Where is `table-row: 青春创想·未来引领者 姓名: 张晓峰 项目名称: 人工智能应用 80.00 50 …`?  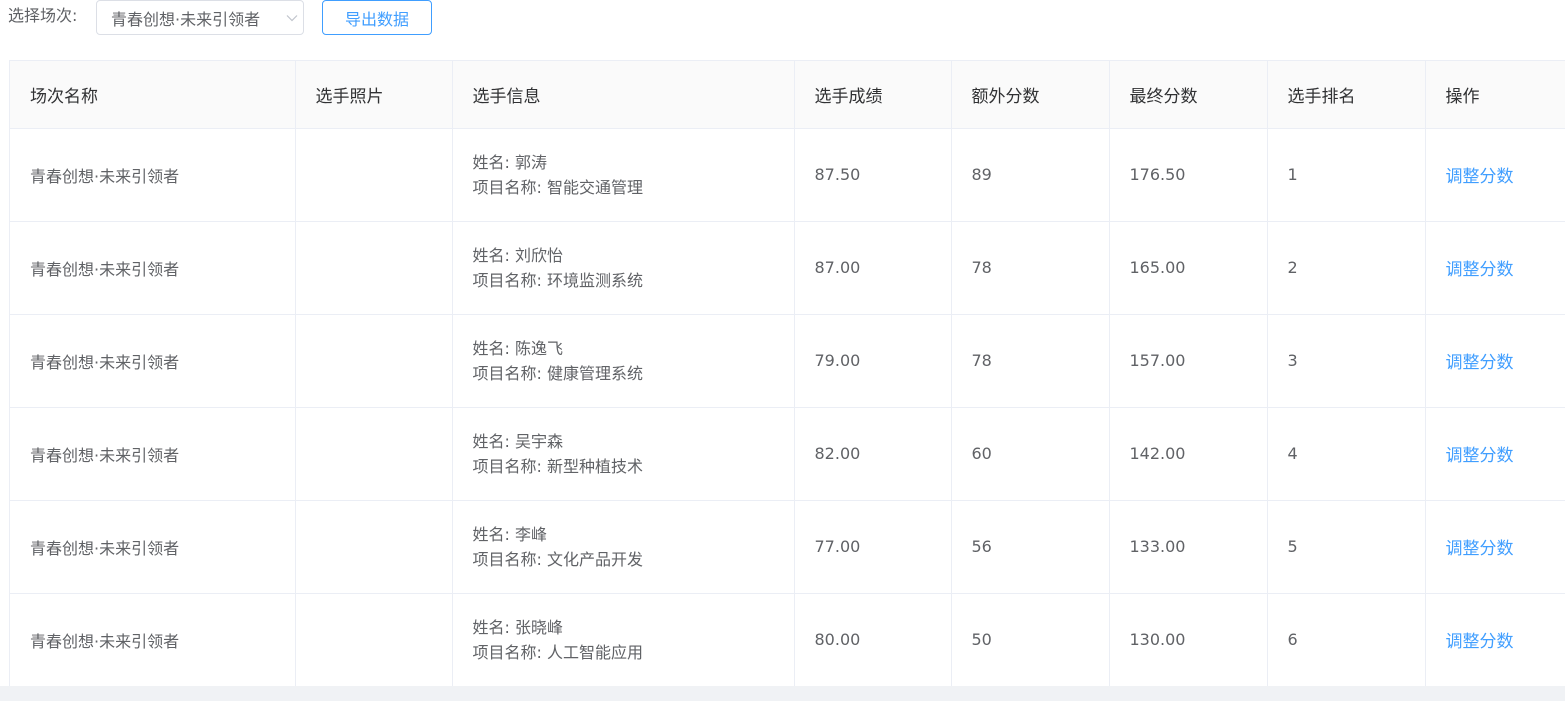 table-row: 青春创想·未来引领者 姓名: 张晓峰 项目名称: 人工智能应用 80.00 50 … is located at coordinates (787, 640).